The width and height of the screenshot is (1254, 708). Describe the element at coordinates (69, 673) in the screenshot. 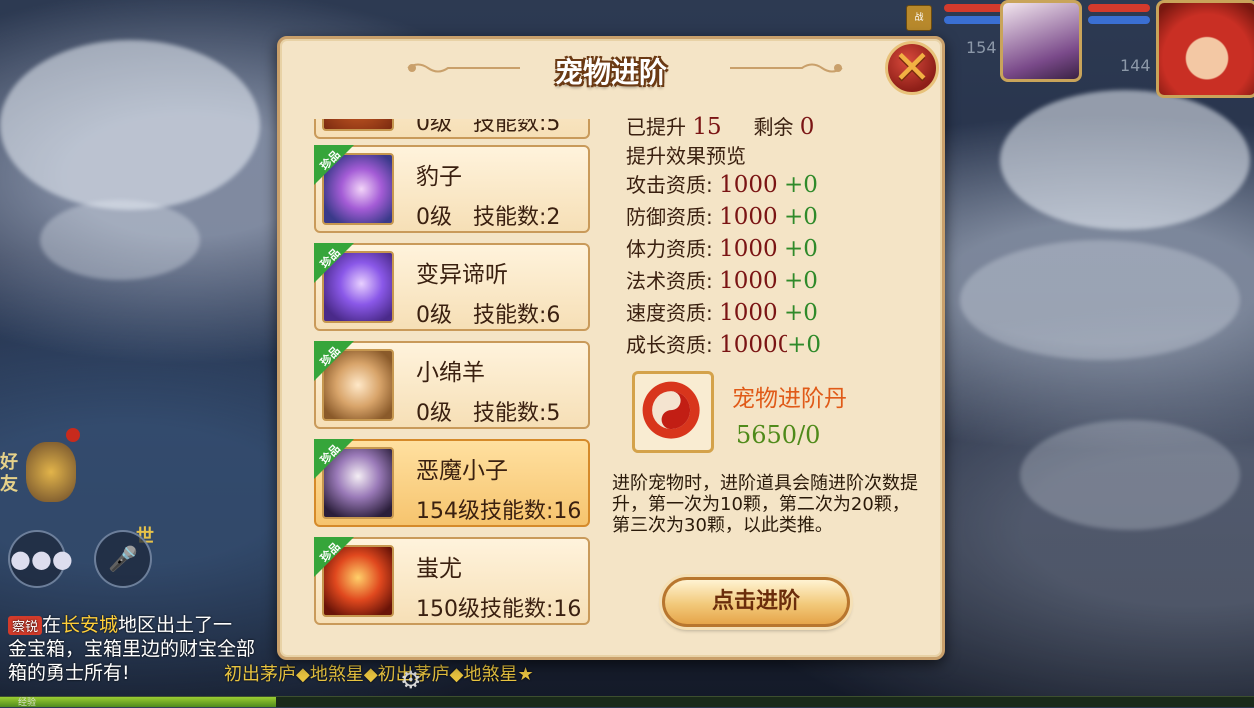

I see `chat-line-3: 箱的勇士所有!` at that location.